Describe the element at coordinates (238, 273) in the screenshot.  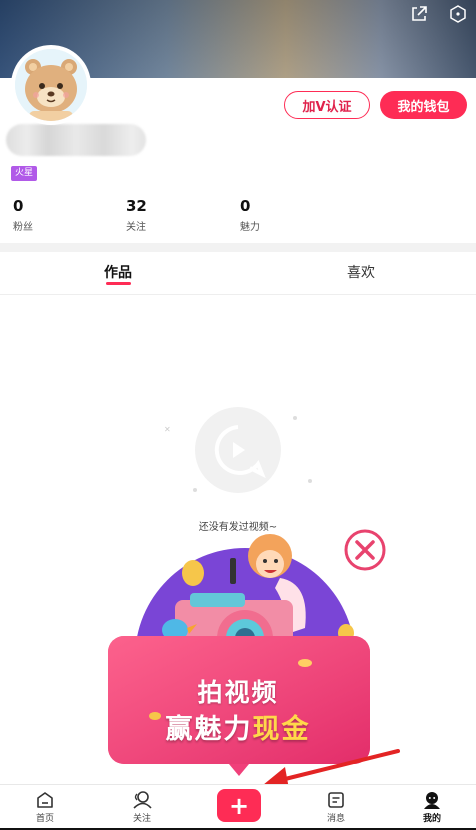
I see `profile-tabs: 作品 喜欢` at that location.